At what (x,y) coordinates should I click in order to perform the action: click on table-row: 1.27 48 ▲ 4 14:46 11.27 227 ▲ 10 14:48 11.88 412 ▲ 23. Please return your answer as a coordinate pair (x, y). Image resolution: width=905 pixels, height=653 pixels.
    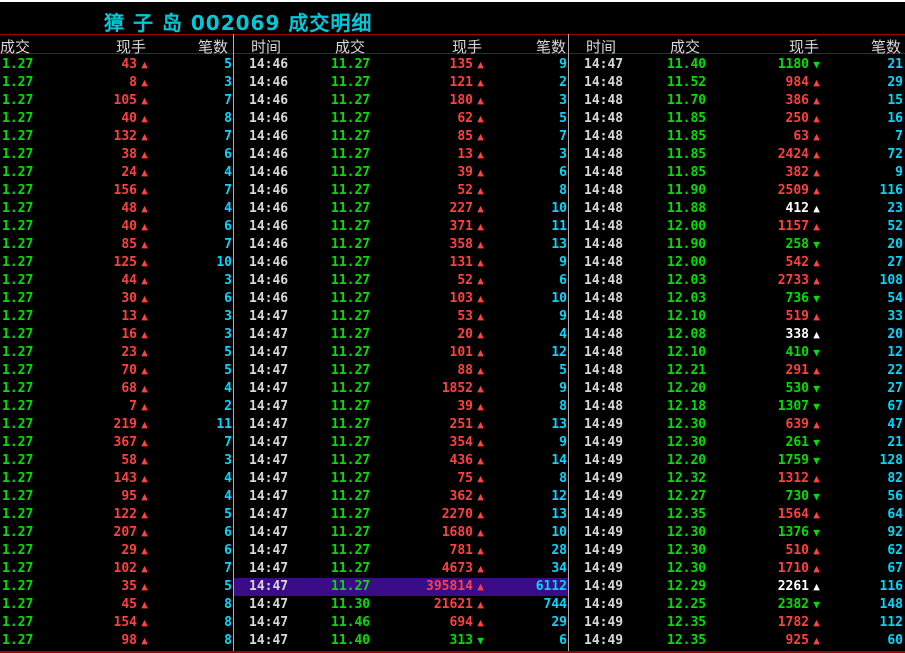
    Looking at the image, I should click on (452, 209).